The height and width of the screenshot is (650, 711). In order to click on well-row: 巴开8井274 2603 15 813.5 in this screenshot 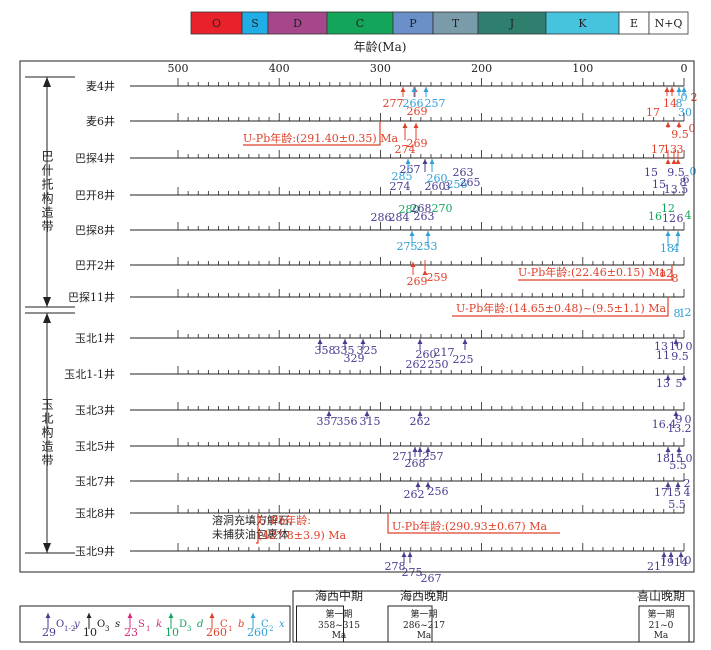, I will do `click(381, 189)`.